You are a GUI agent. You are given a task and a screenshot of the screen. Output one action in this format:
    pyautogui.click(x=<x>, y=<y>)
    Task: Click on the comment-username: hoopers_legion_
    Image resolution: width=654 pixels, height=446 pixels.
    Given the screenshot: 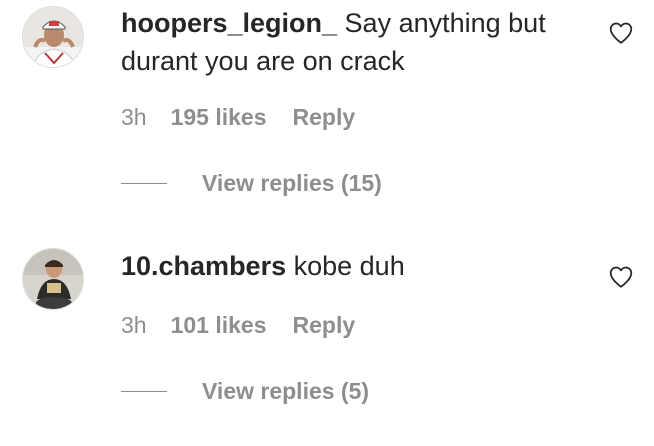 What is the action you would take?
    pyautogui.click(x=229, y=23)
    